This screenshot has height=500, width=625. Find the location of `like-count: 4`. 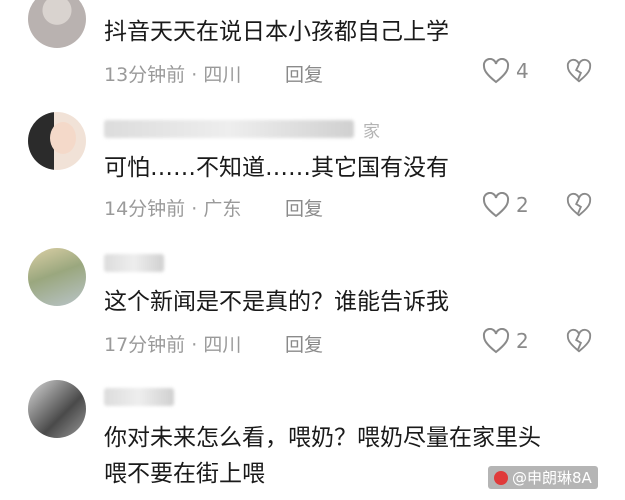

like-count: 4 is located at coordinates (522, 71).